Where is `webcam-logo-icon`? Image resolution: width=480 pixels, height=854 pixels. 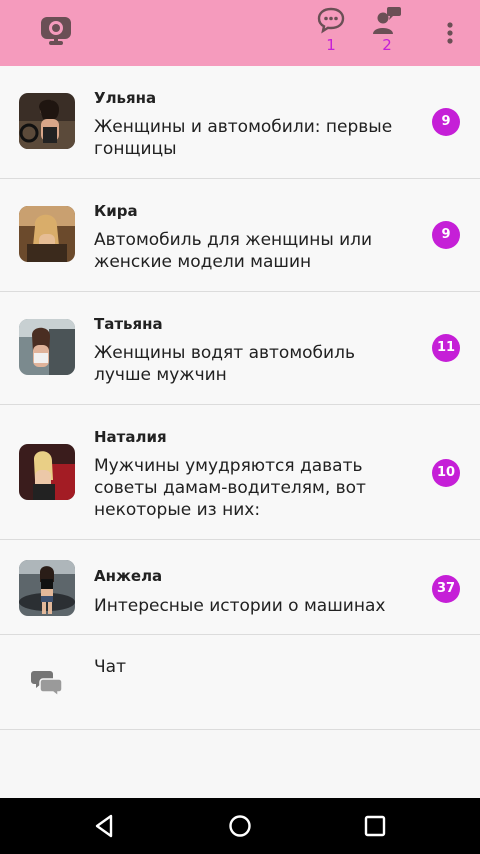
webcam-logo-icon is located at coordinates (56, 32).